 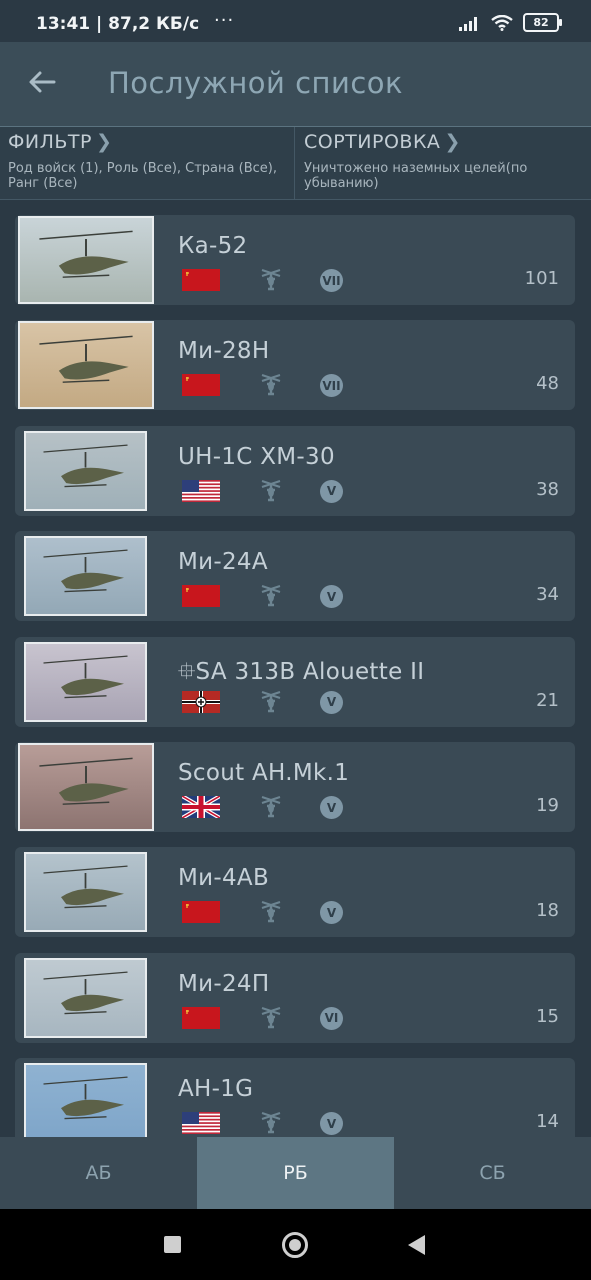 I want to click on filter-header: ФИЛЬТР ❯, so click(x=60, y=142).